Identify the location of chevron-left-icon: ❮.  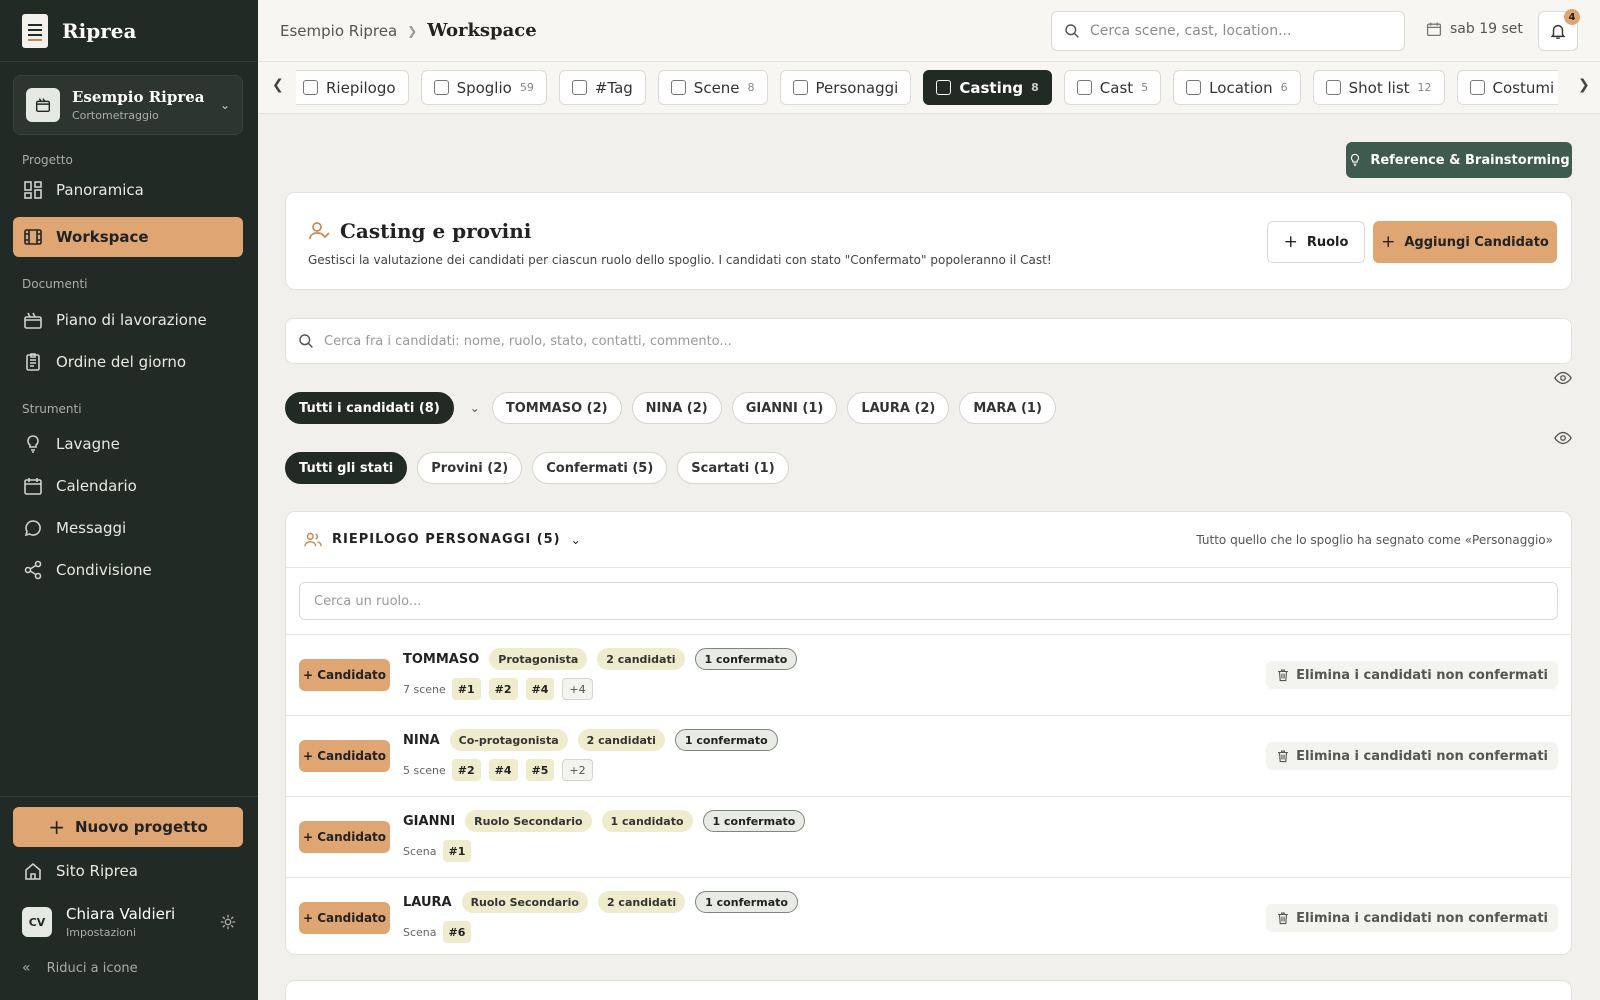
(278, 85).